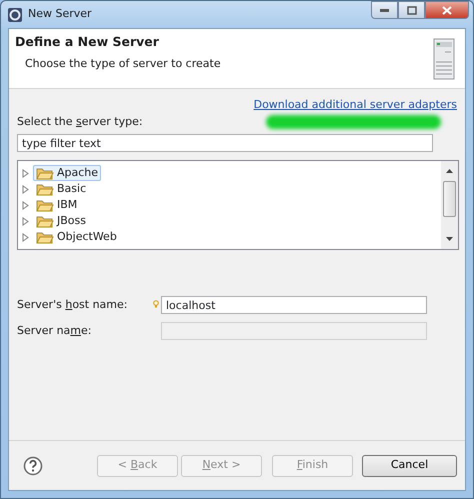 This screenshot has height=499, width=474. What do you see at coordinates (80, 122) in the screenshot?
I see `server-type-label: Select the server type:` at bounding box center [80, 122].